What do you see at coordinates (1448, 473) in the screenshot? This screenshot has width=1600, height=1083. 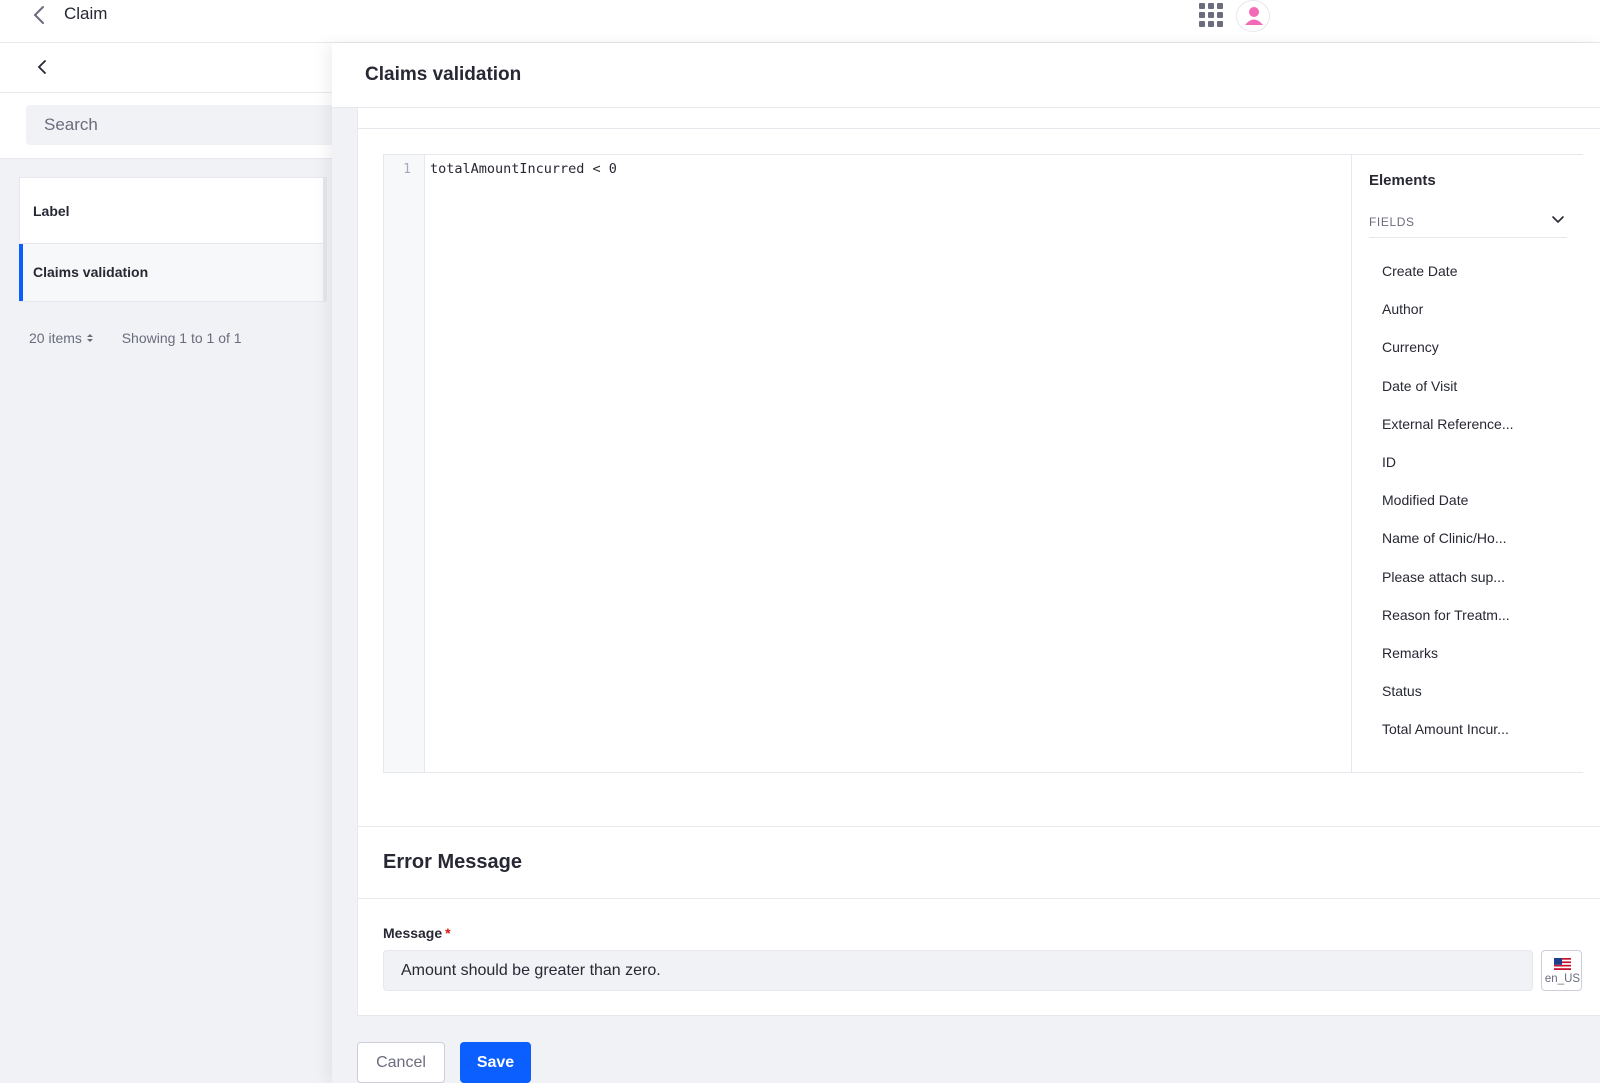 I see `field-item: ID` at bounding box center [1448, 473].